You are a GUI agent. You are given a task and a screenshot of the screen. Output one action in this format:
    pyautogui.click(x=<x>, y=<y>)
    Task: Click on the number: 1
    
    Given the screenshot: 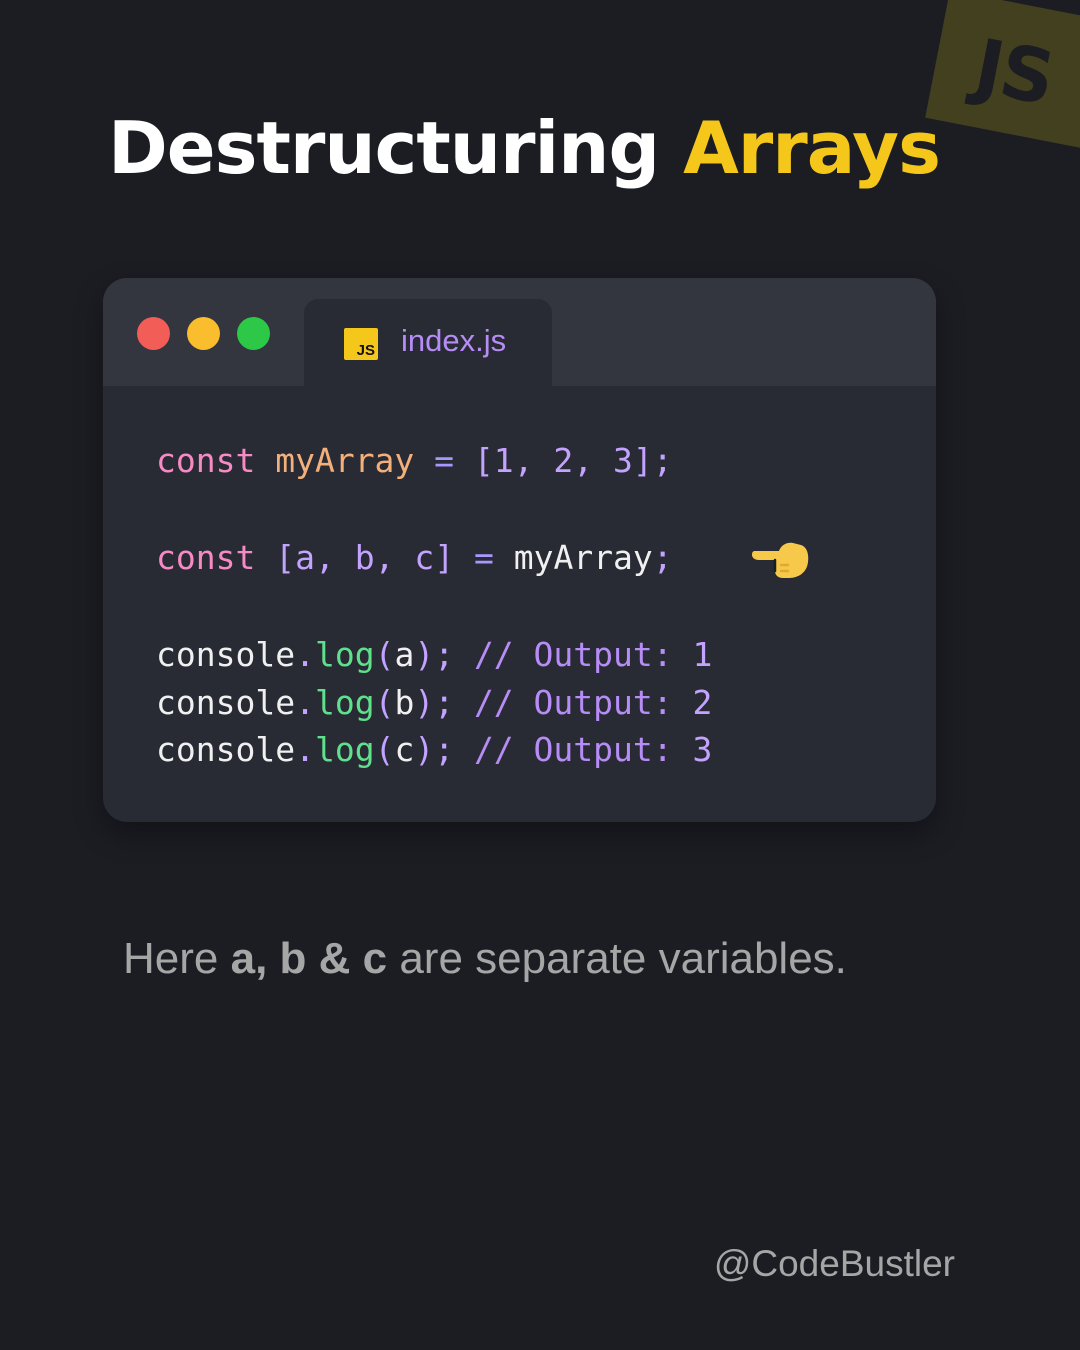 What is the action you would take?
    pyautogui.click(x=503, y=460)
    